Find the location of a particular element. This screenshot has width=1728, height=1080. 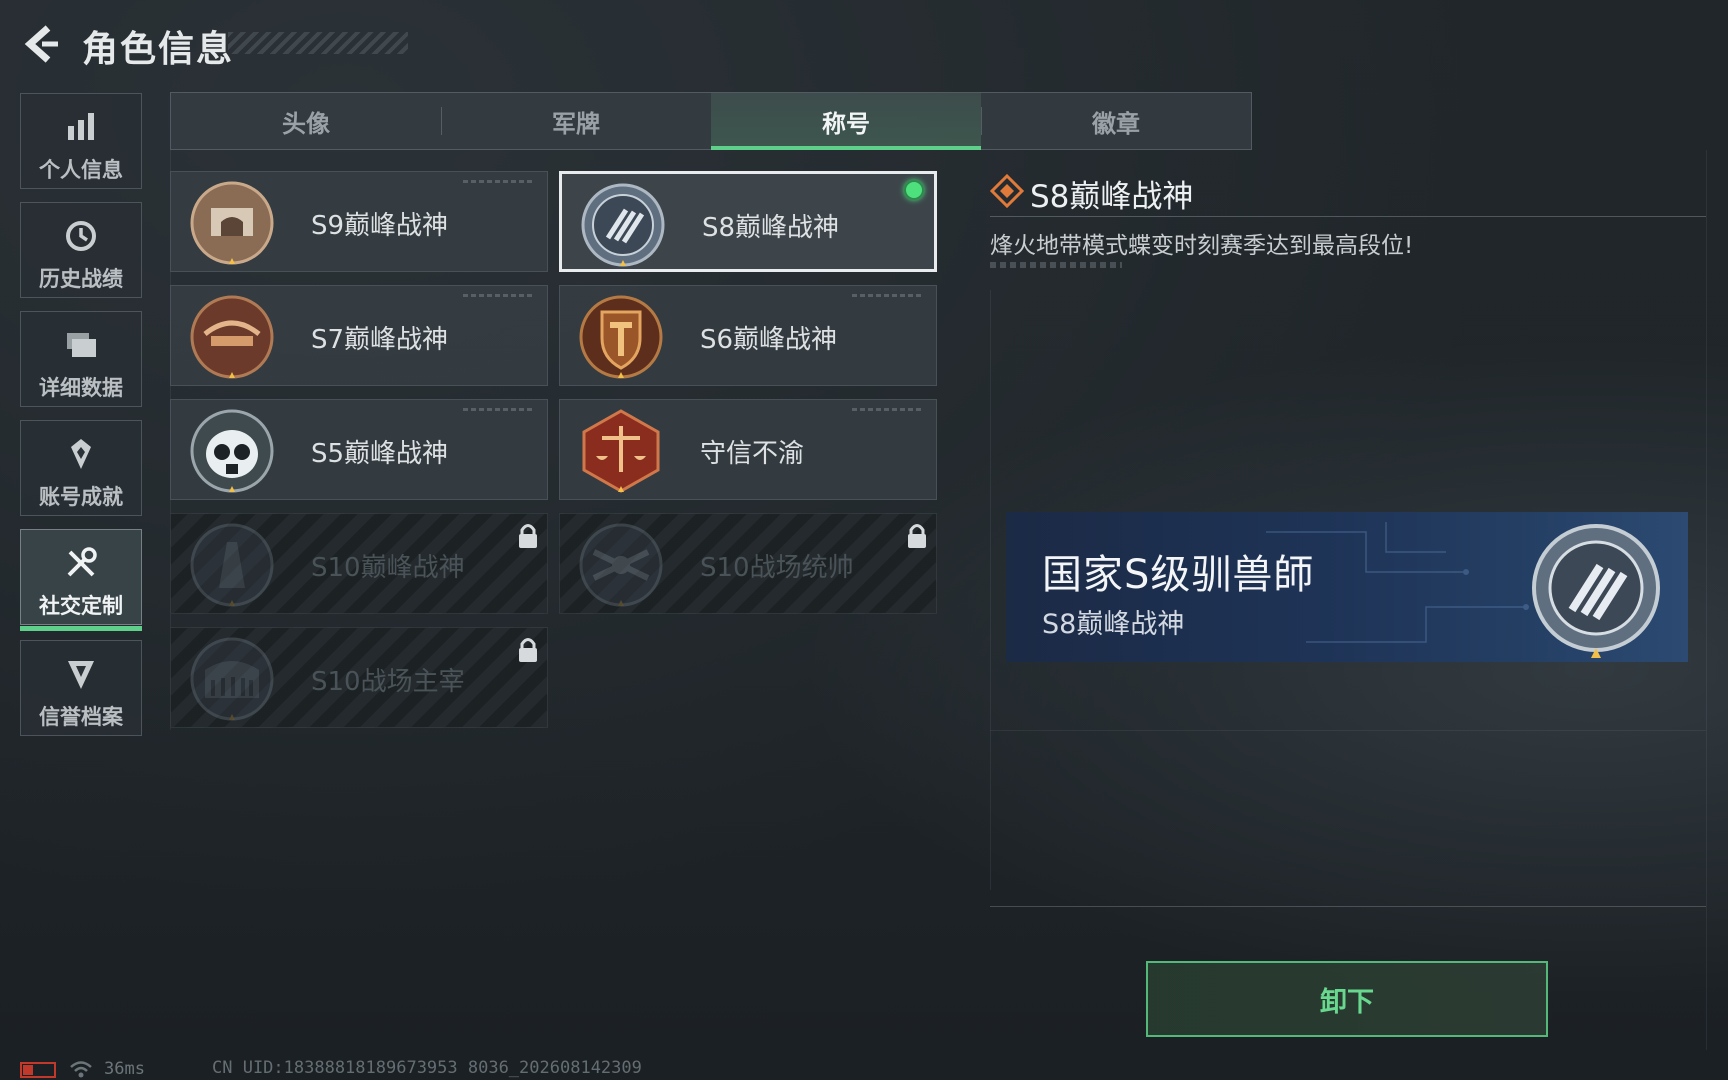

preview-title: S8巅峰战神 is located at coordinates (1113, 624).